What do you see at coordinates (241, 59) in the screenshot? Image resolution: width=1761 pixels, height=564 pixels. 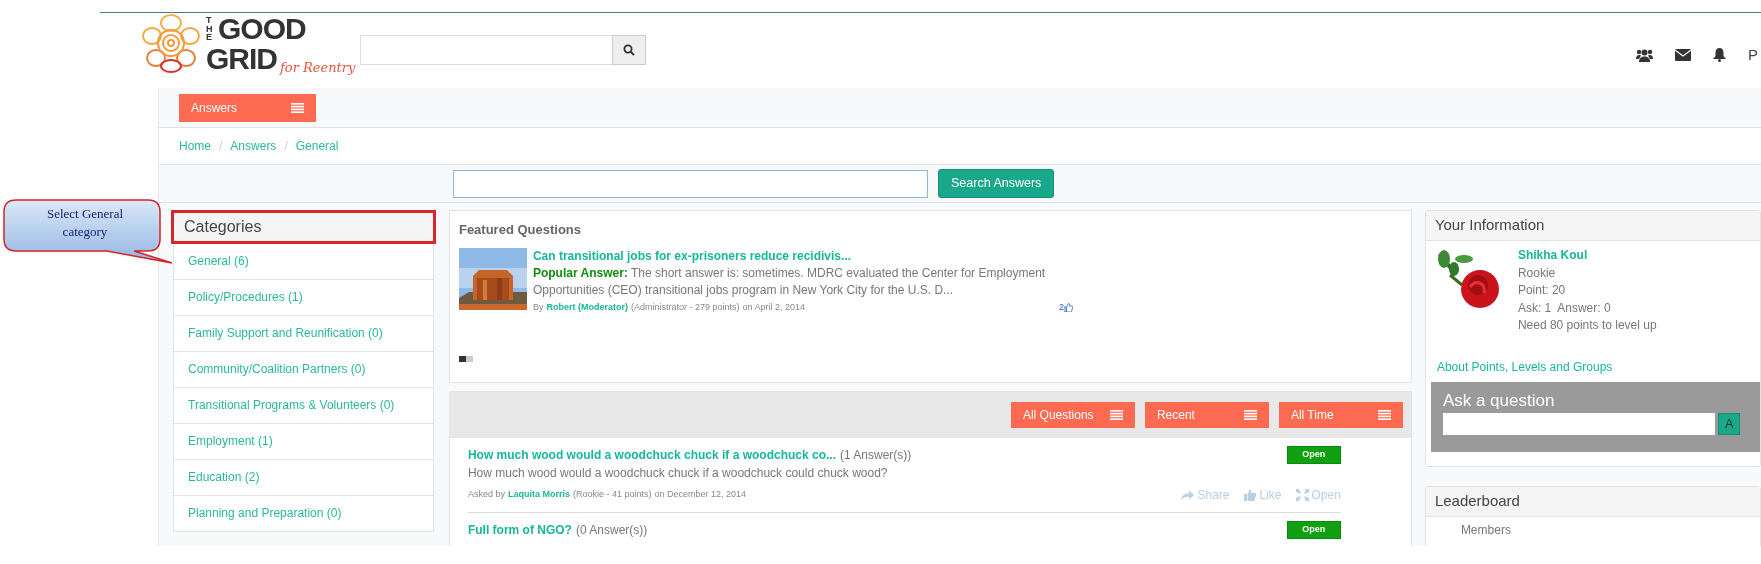 I see `logo-text: GRID` at bounding box center [241, 59].